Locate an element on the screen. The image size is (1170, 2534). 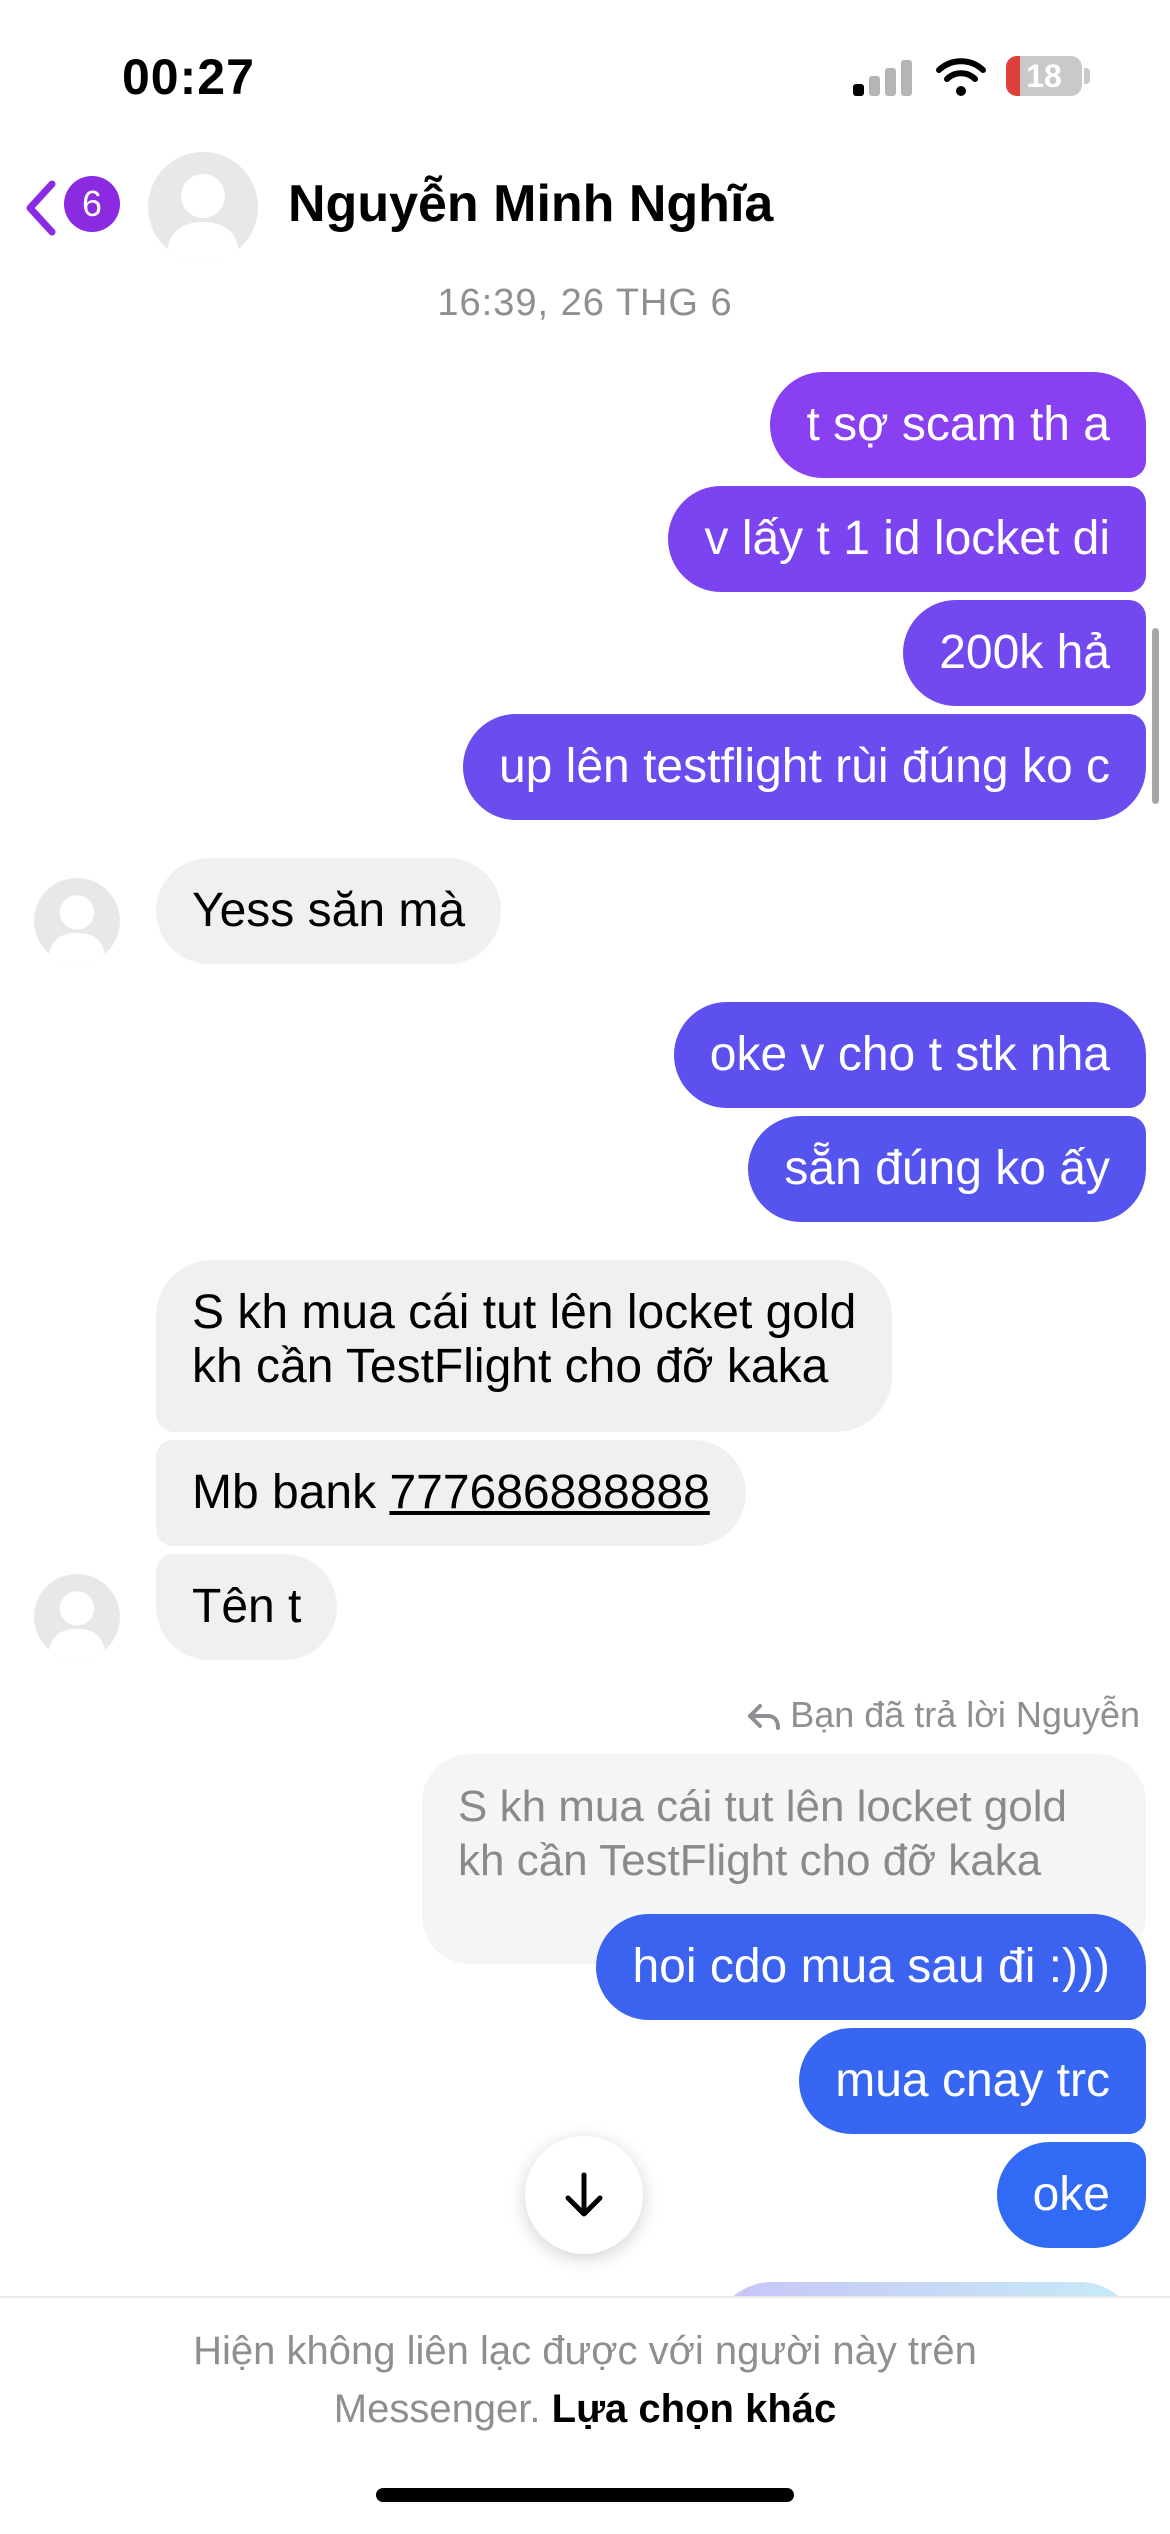
reply-label: Bạn đã trả lời Nguyễn is located at coordinates (943, 1715).